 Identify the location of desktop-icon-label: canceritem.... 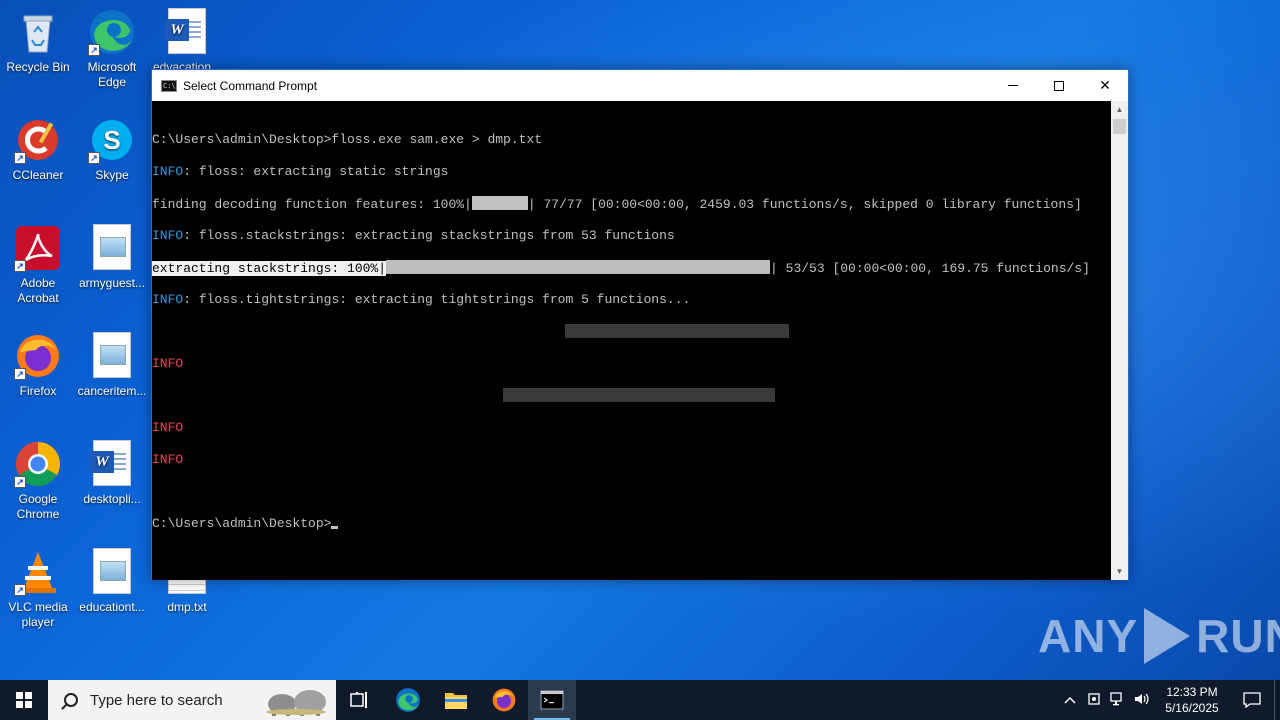
(112, 391).